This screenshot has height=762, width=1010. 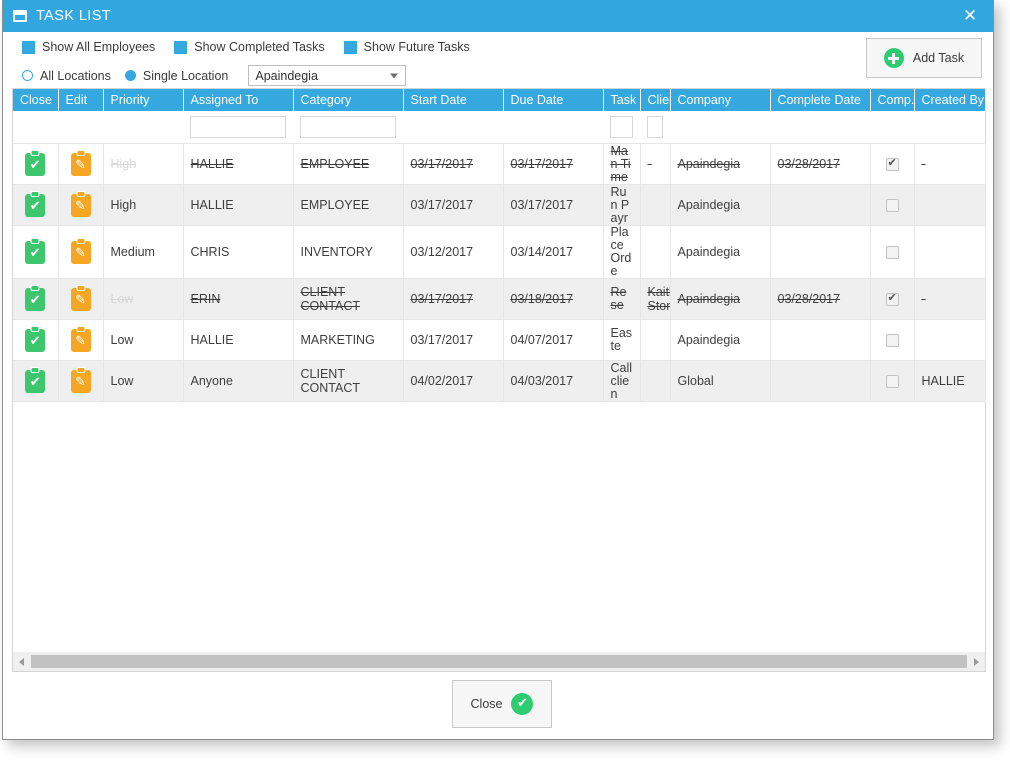 I want to click on column-header-client: Clien, so click(x=655, y=100).